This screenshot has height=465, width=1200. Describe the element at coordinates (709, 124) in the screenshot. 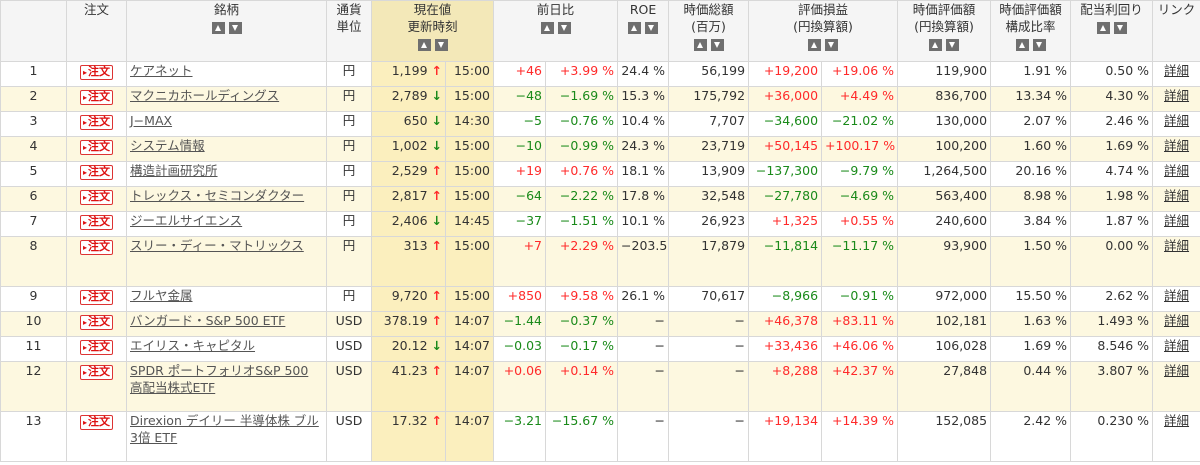

I see `market-cap: 7,707` at that location.